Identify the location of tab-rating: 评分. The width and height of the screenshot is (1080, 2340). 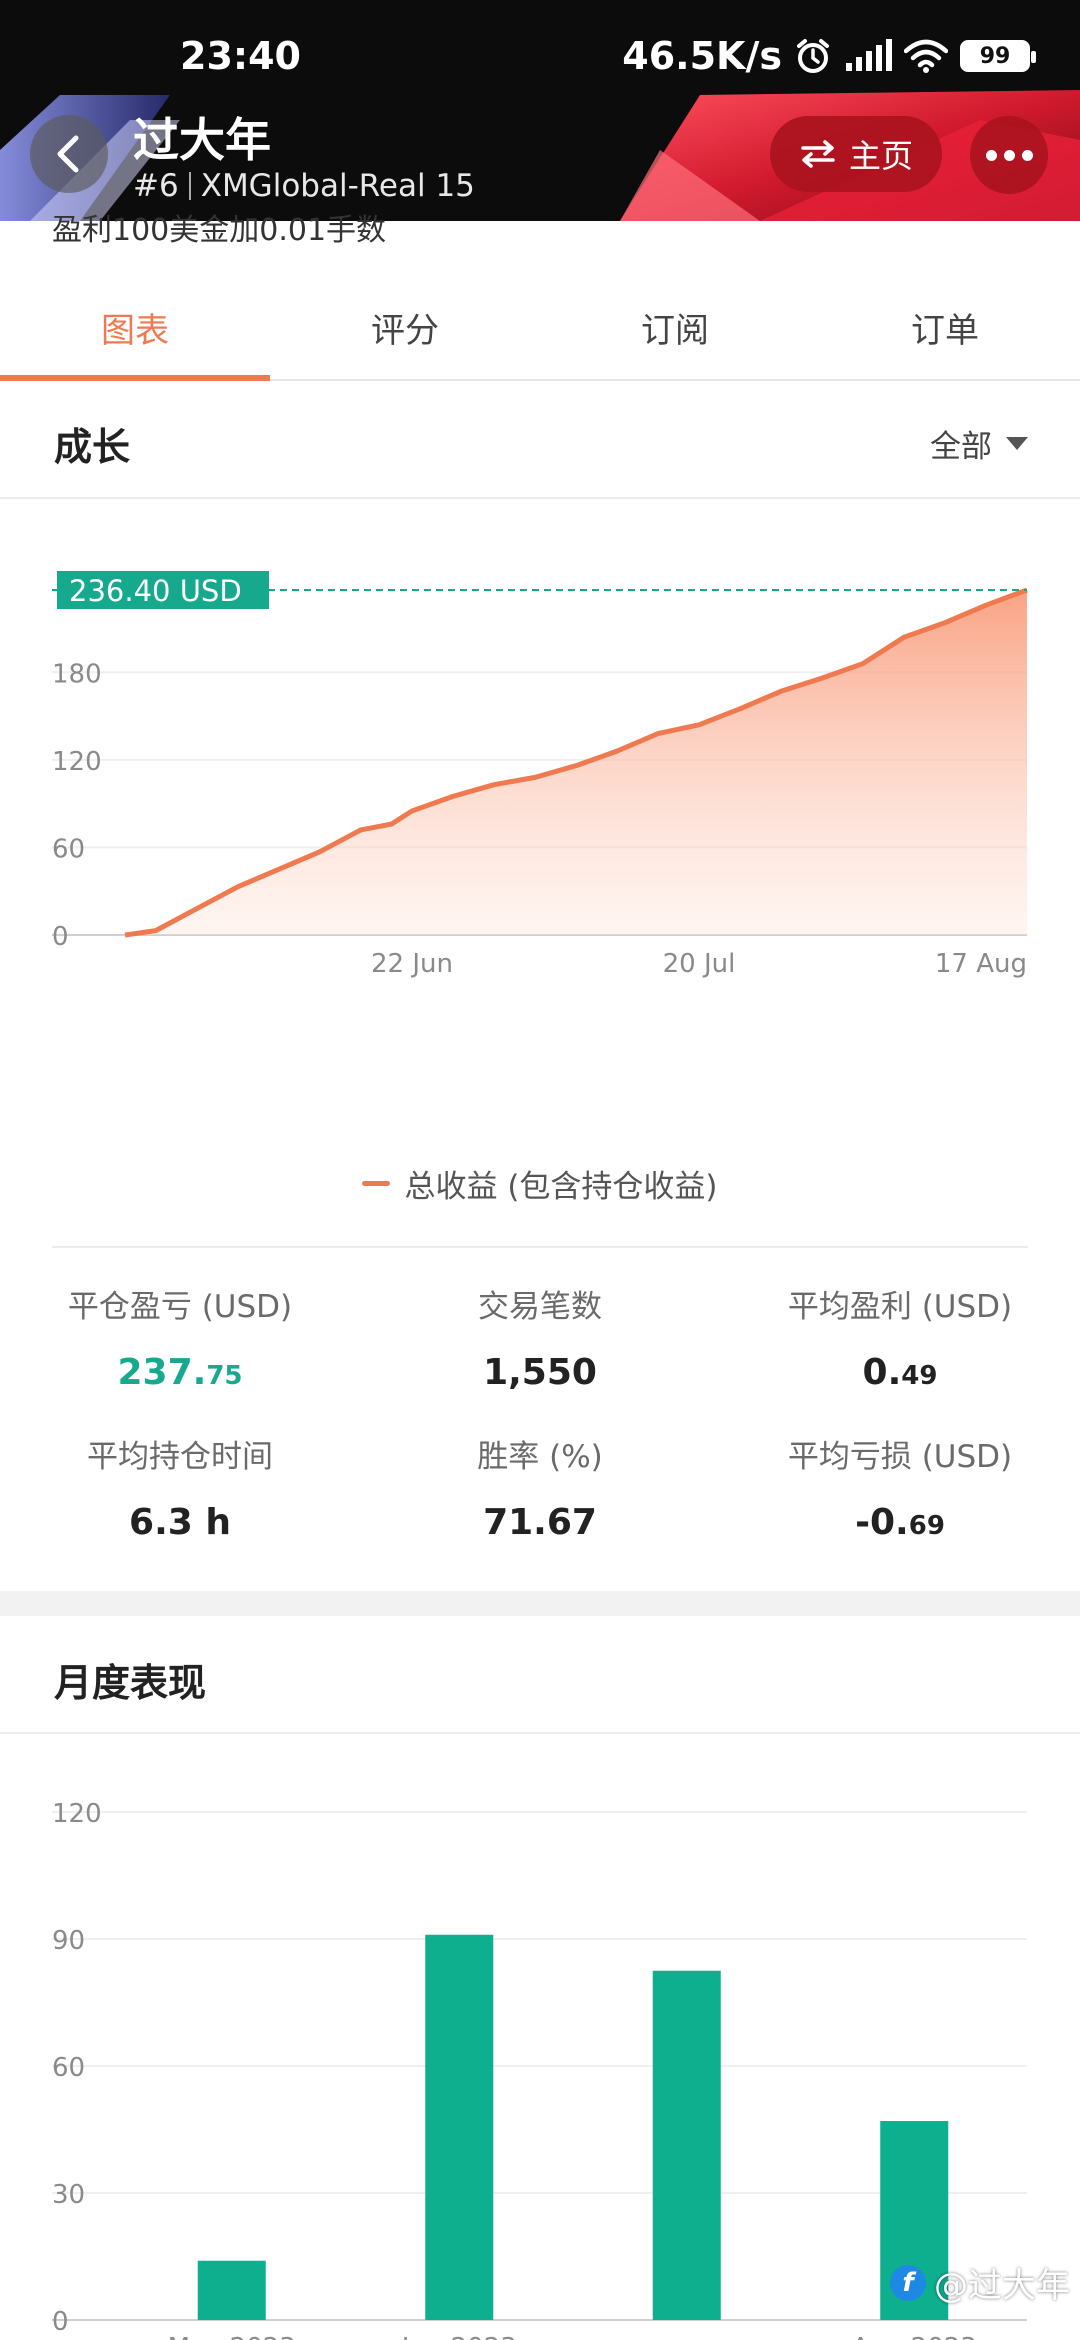
(405, 335).